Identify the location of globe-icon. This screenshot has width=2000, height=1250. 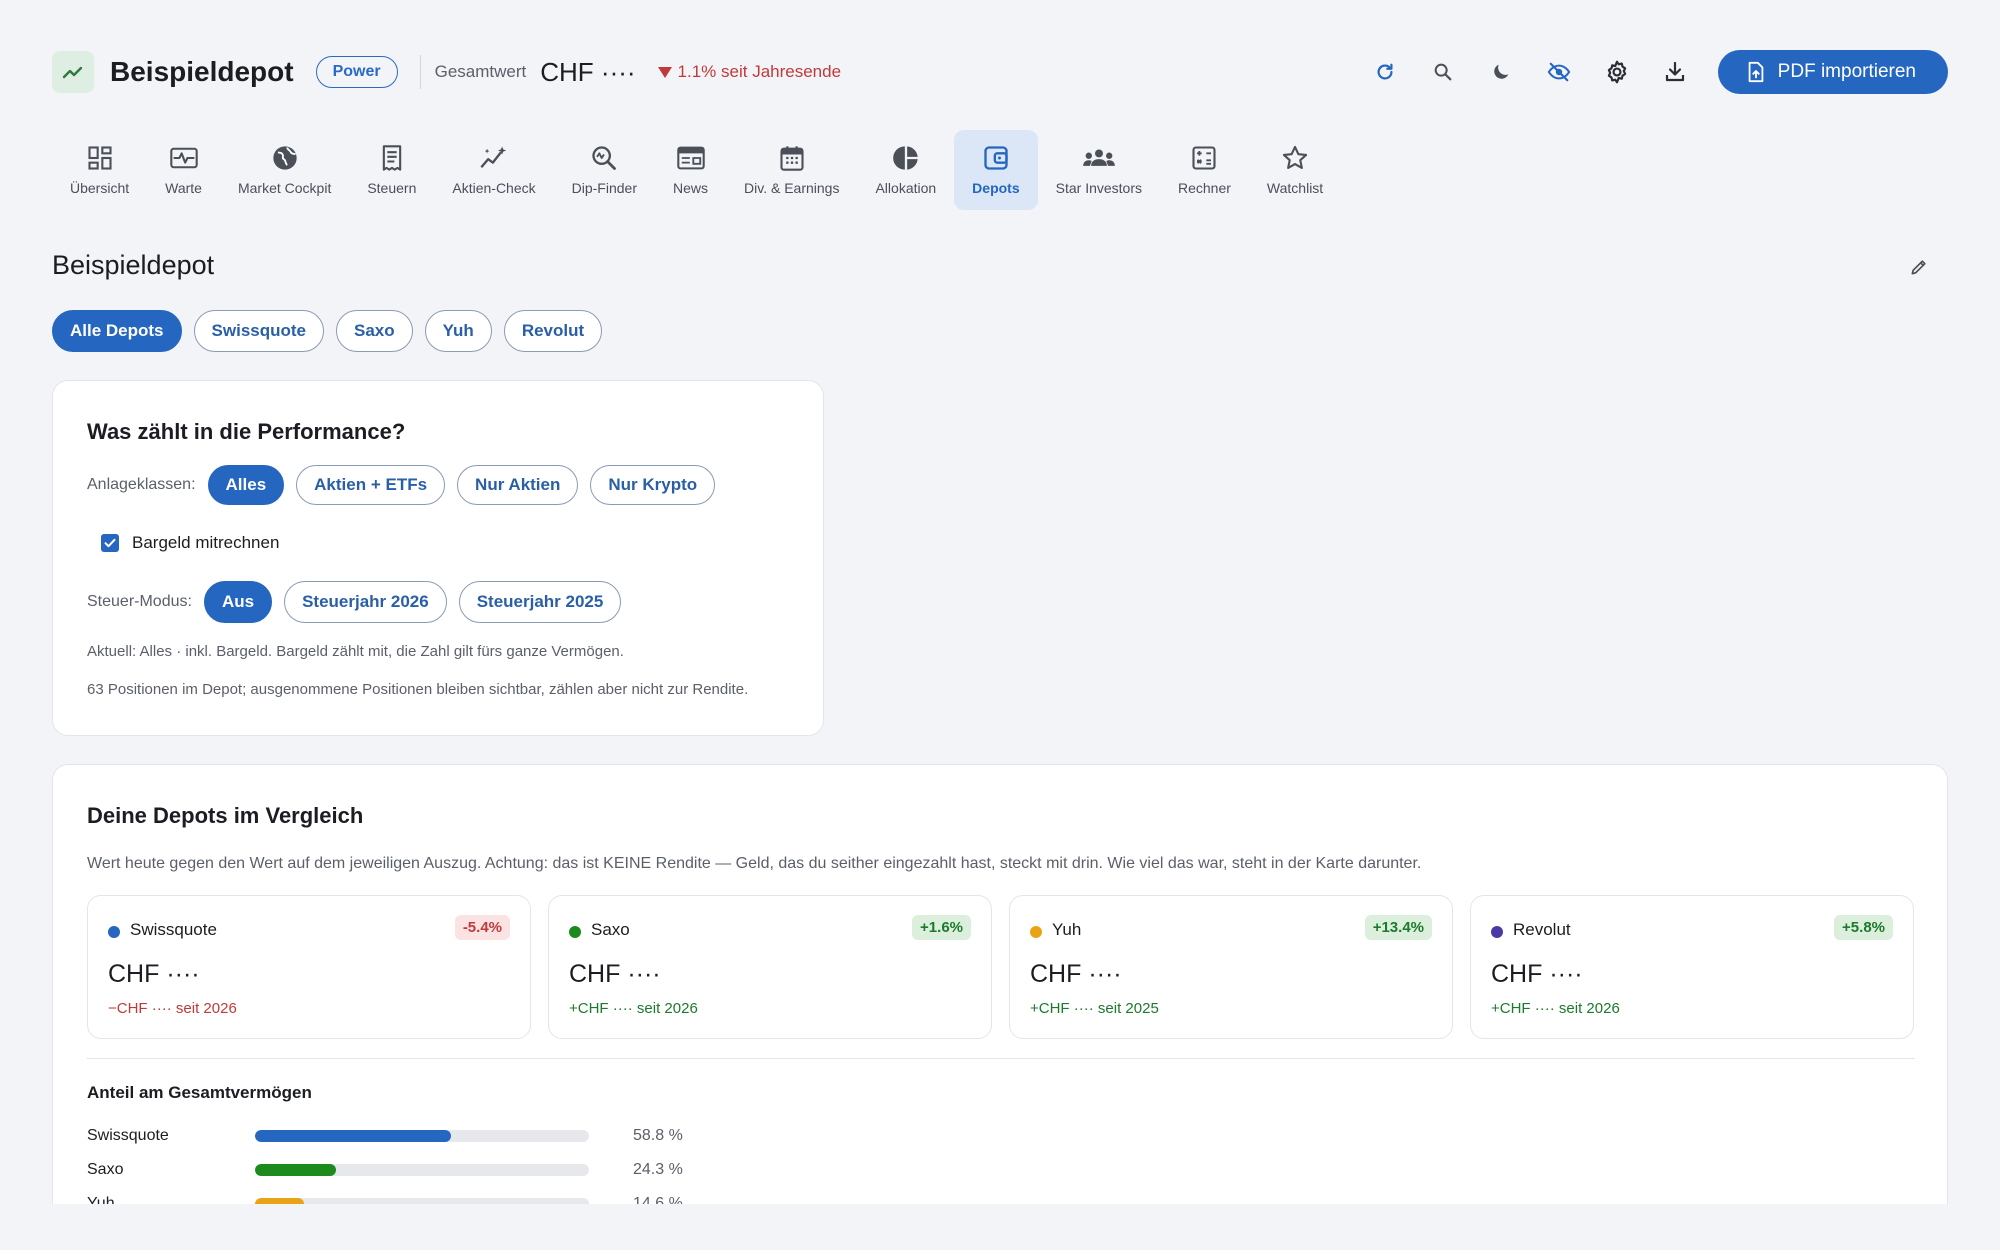
(284, 158).